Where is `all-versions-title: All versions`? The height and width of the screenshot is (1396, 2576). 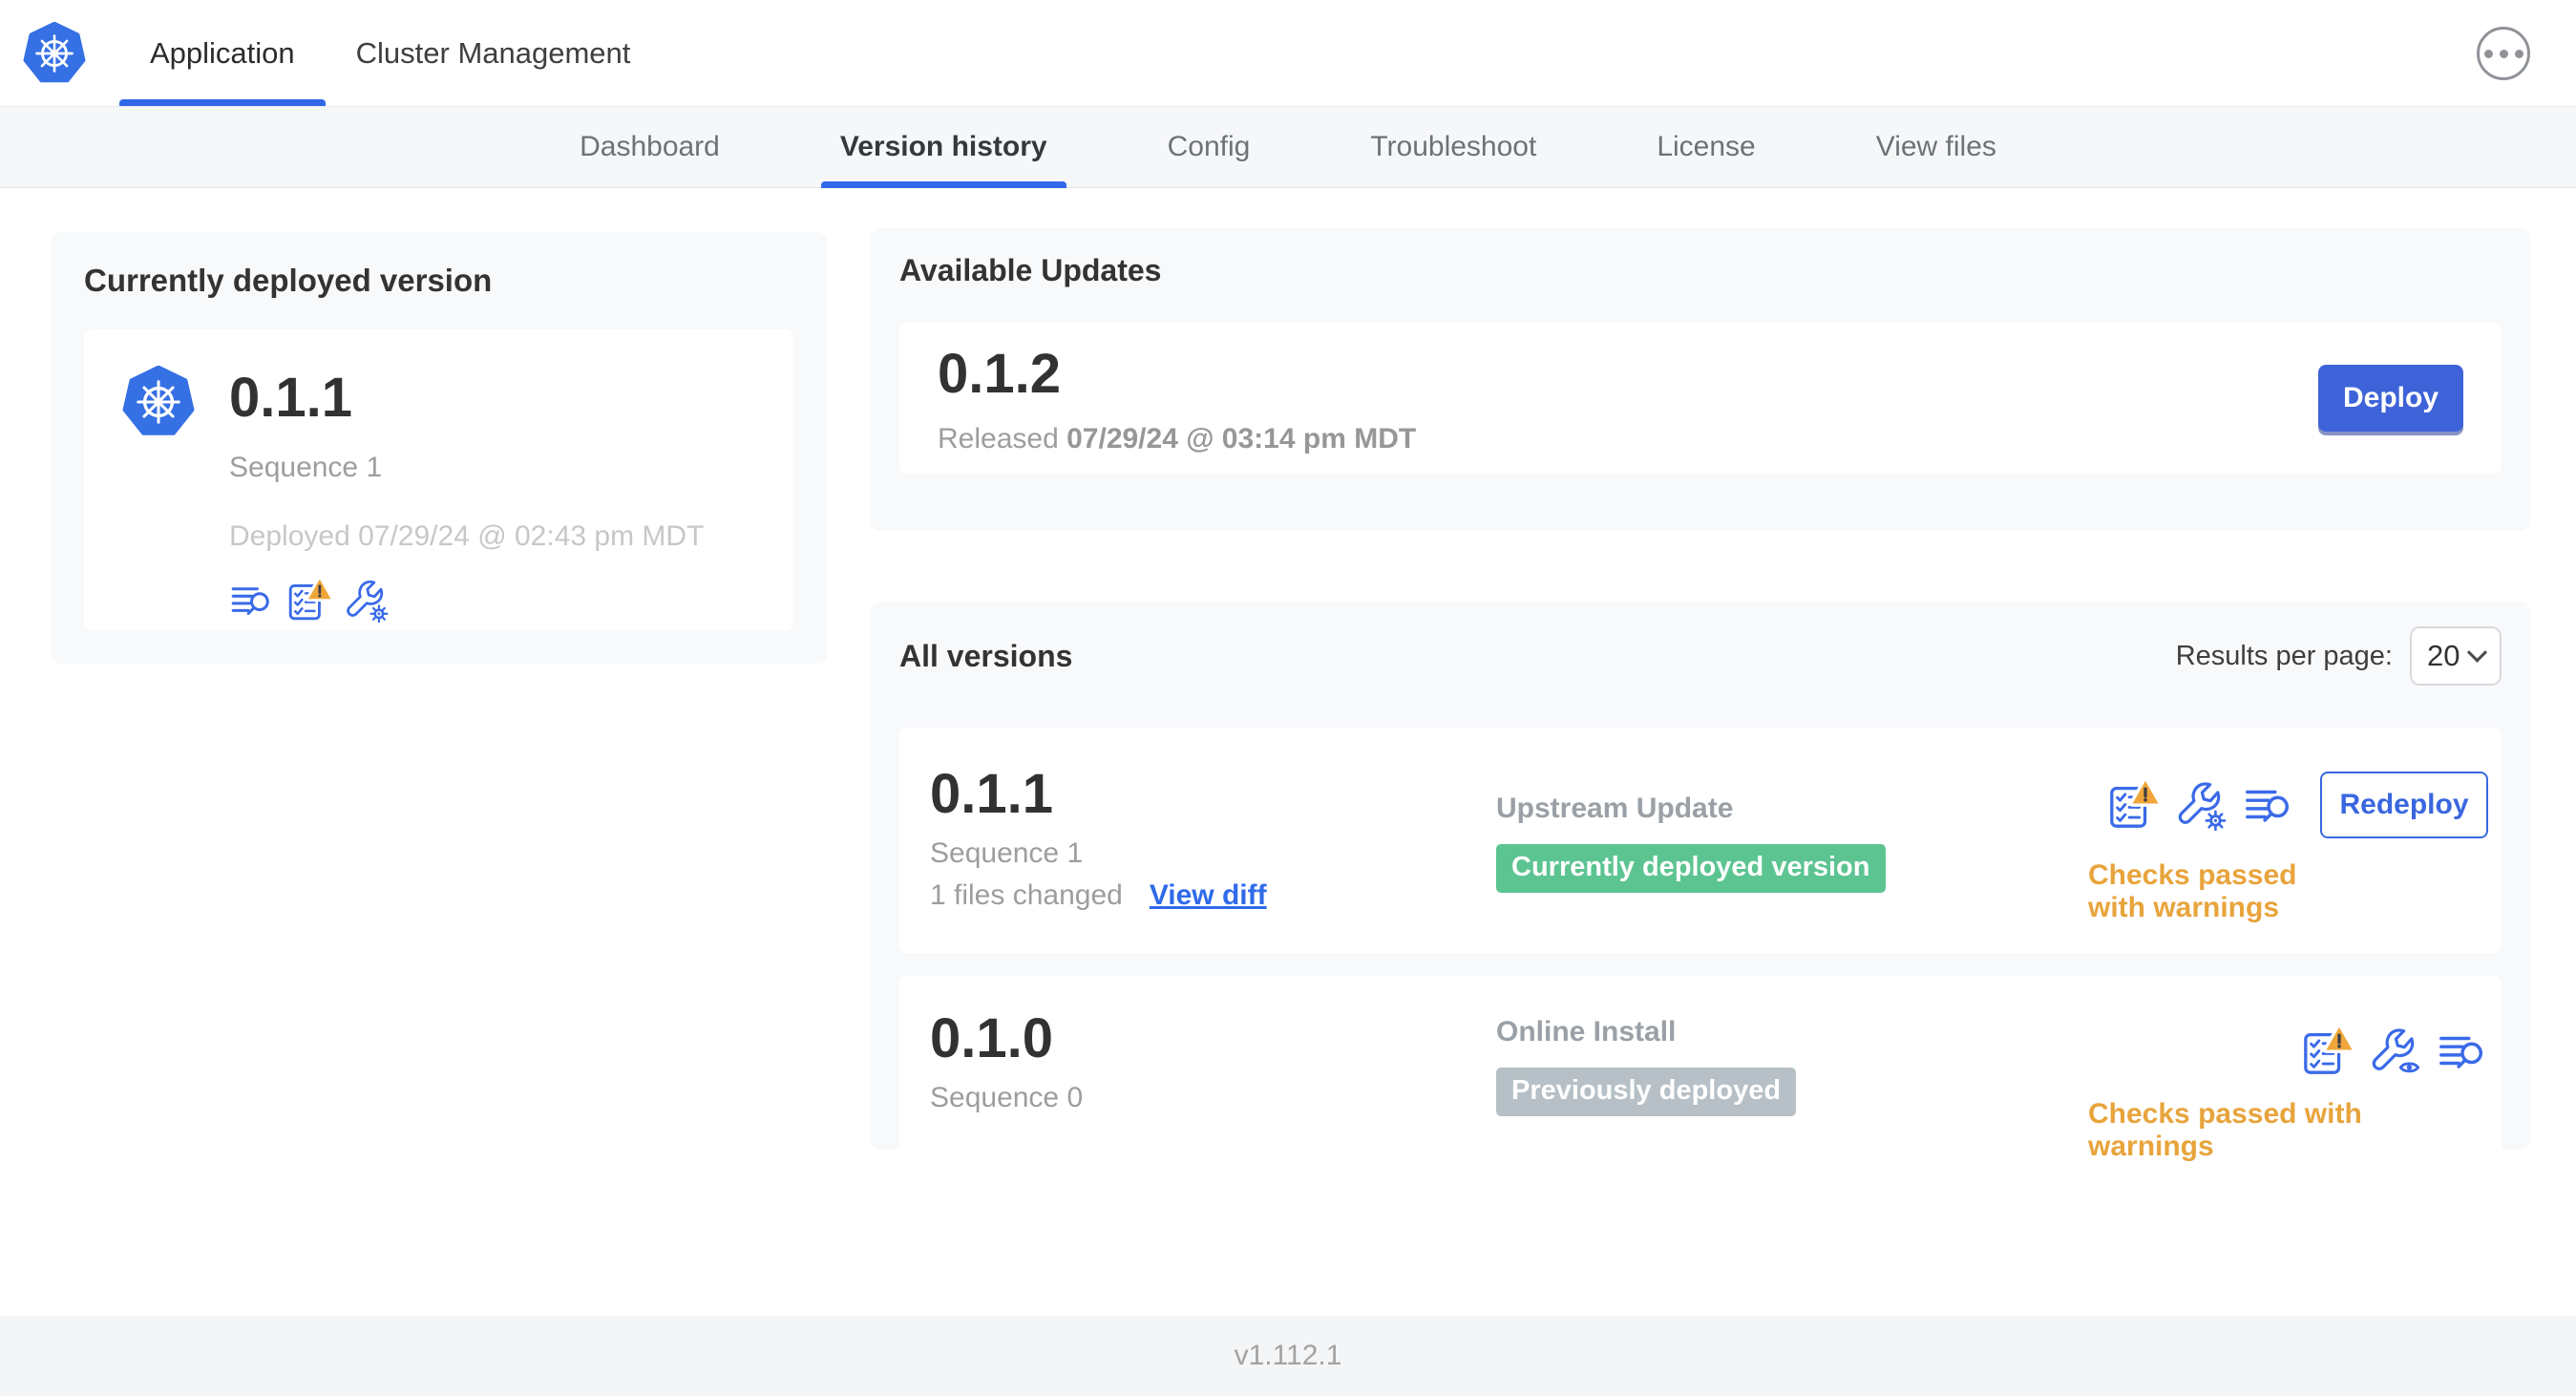
all-versions-title: All versions is located at coordinates (986, 655).